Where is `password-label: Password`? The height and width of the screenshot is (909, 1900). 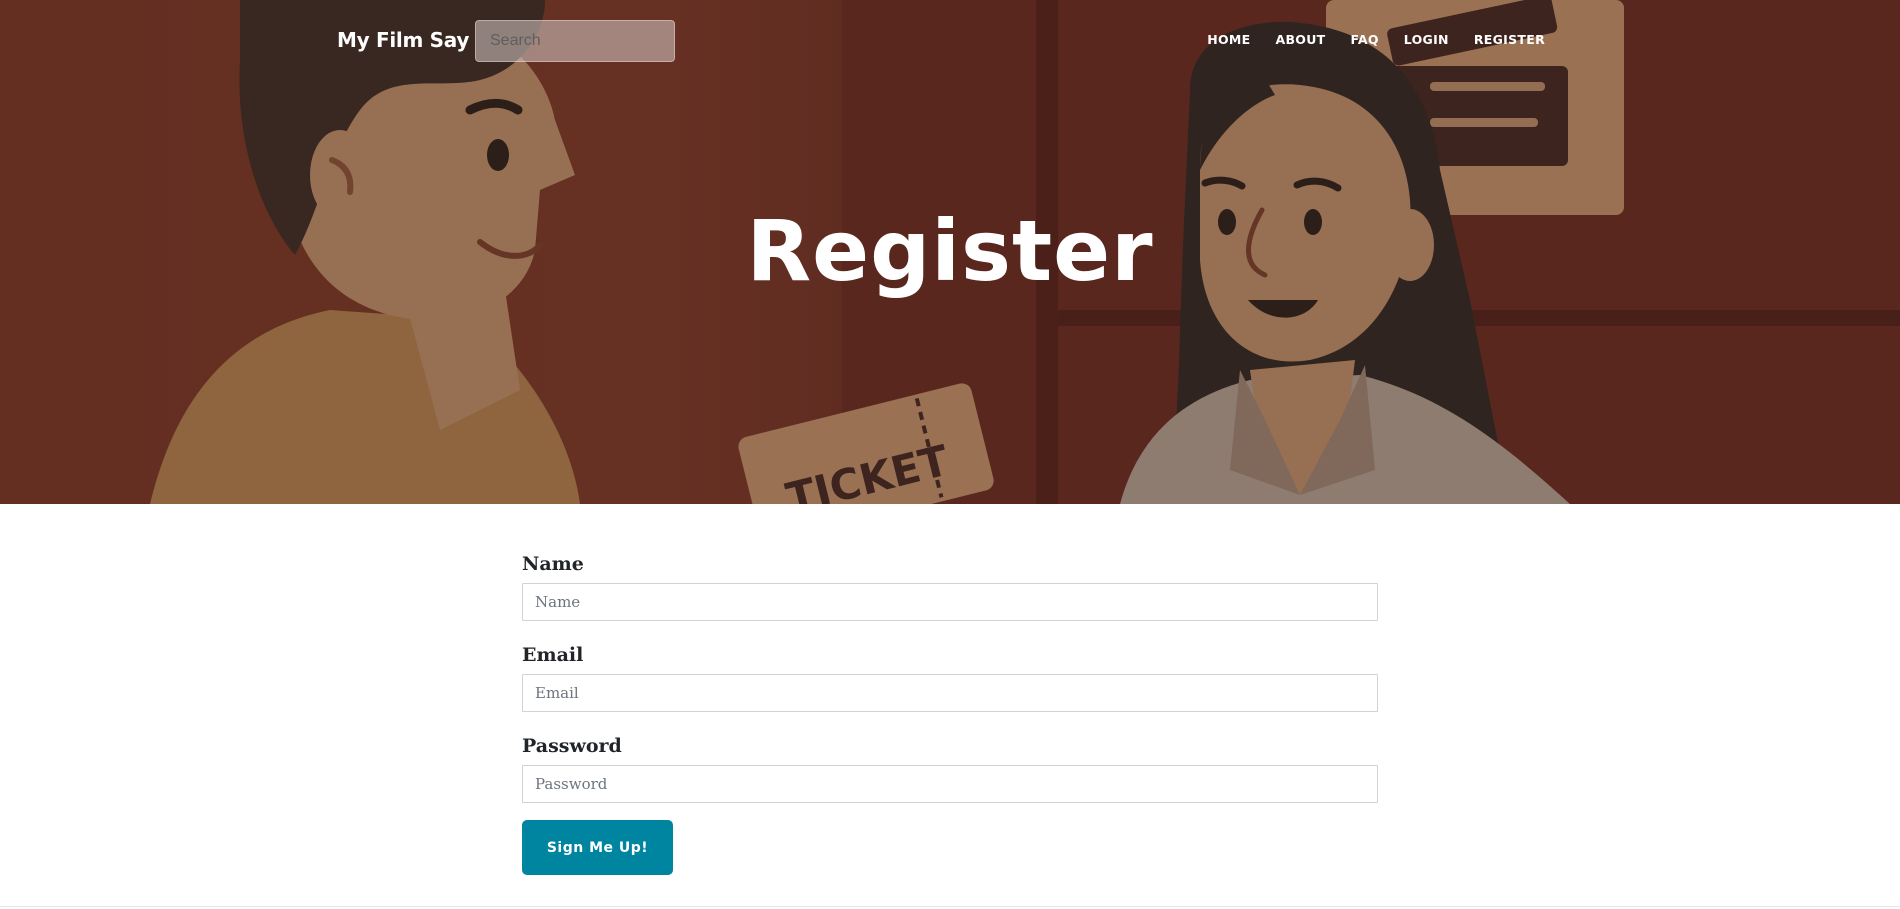 password-label: Password is located at coordinates (572, 746).